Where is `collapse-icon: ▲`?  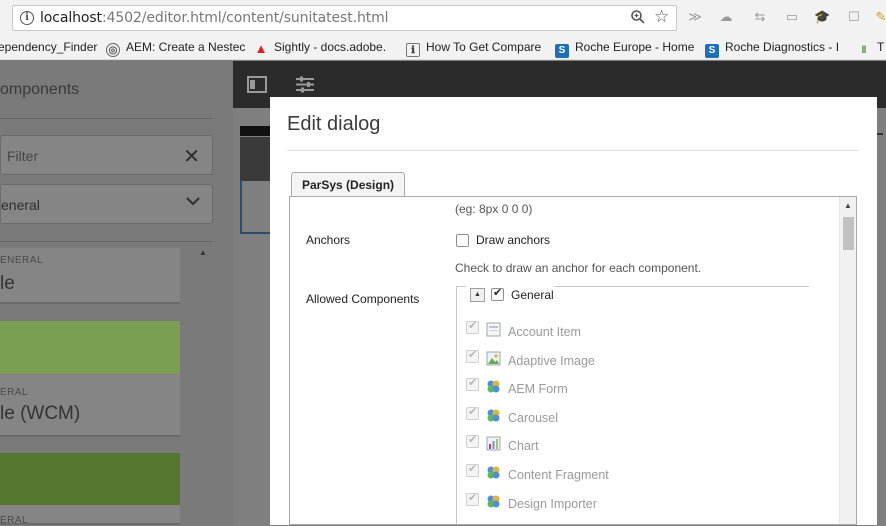 collapse-icon: ▲ is located at coordinates (477, 295).